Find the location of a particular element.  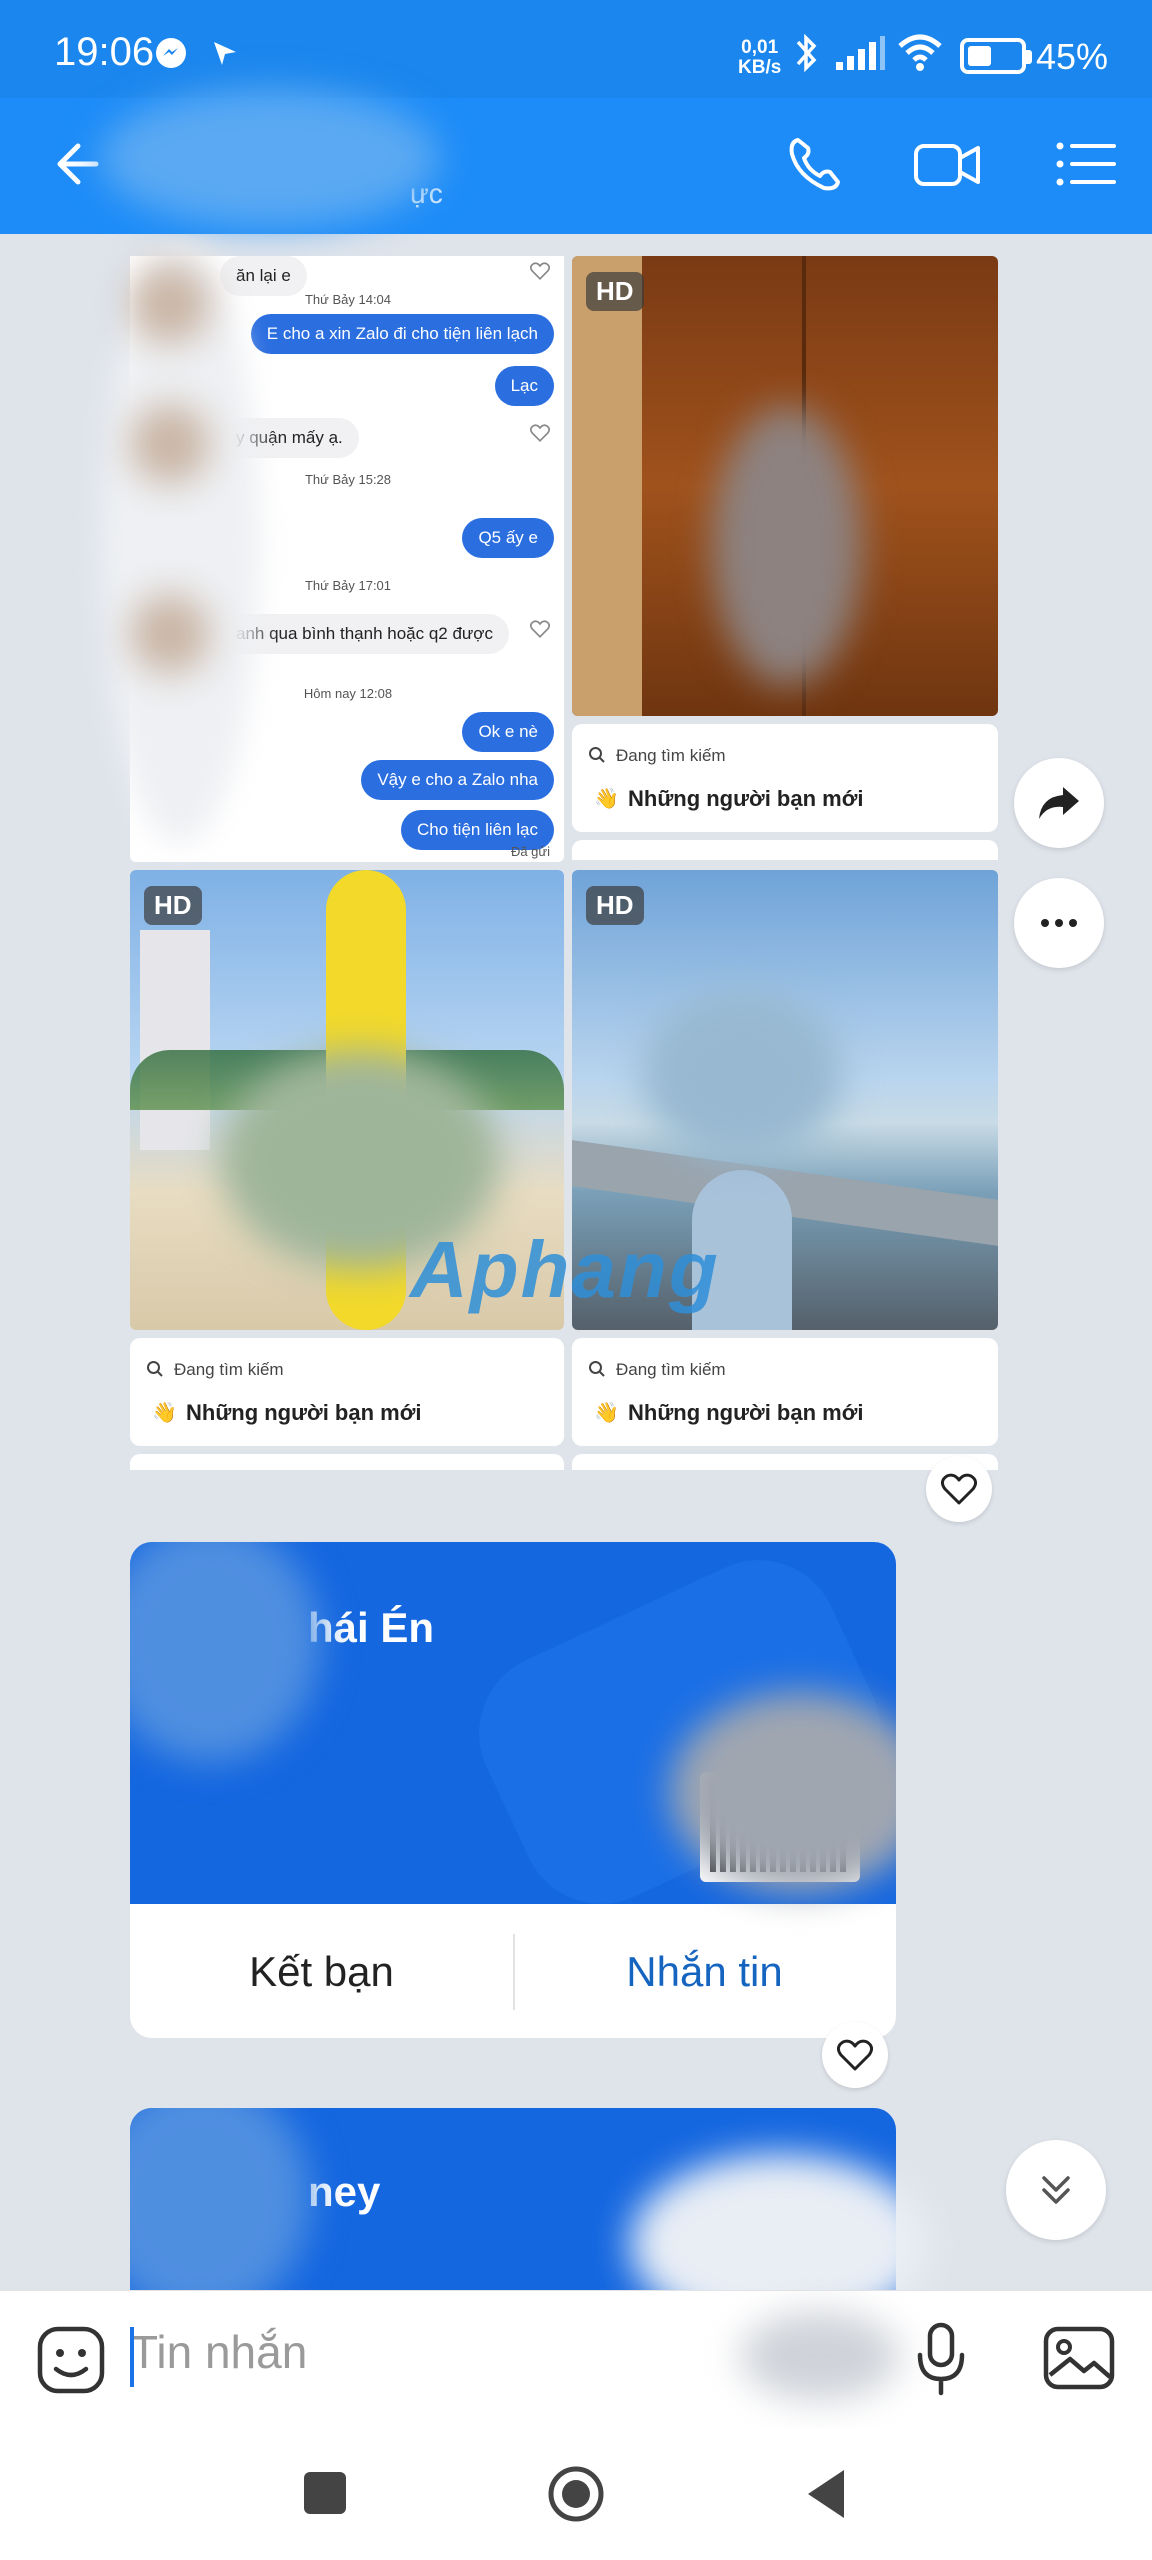

phone-icon is located at coordinates (815, 164).